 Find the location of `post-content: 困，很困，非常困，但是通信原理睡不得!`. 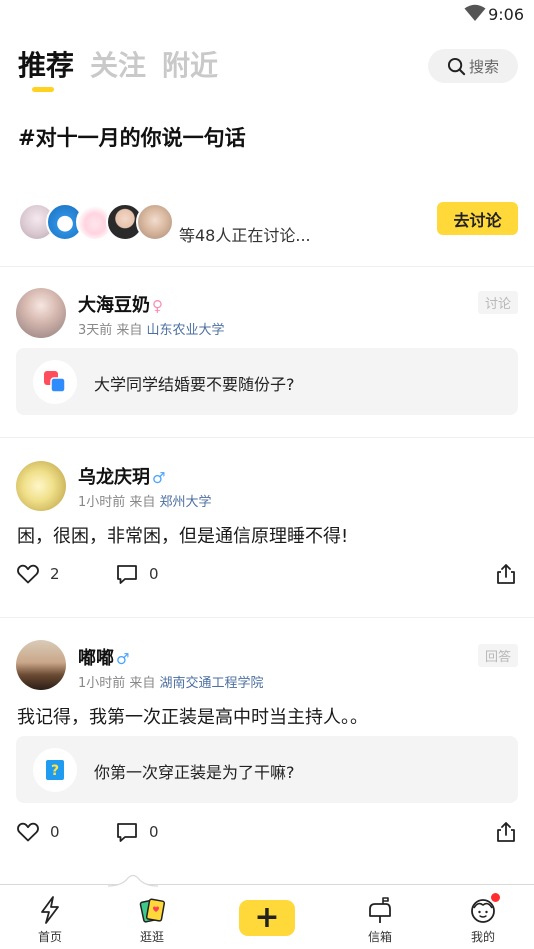

post-content: 困，很困，非常困，但是通信原理睡不得! is located at coordinates (183, 536).